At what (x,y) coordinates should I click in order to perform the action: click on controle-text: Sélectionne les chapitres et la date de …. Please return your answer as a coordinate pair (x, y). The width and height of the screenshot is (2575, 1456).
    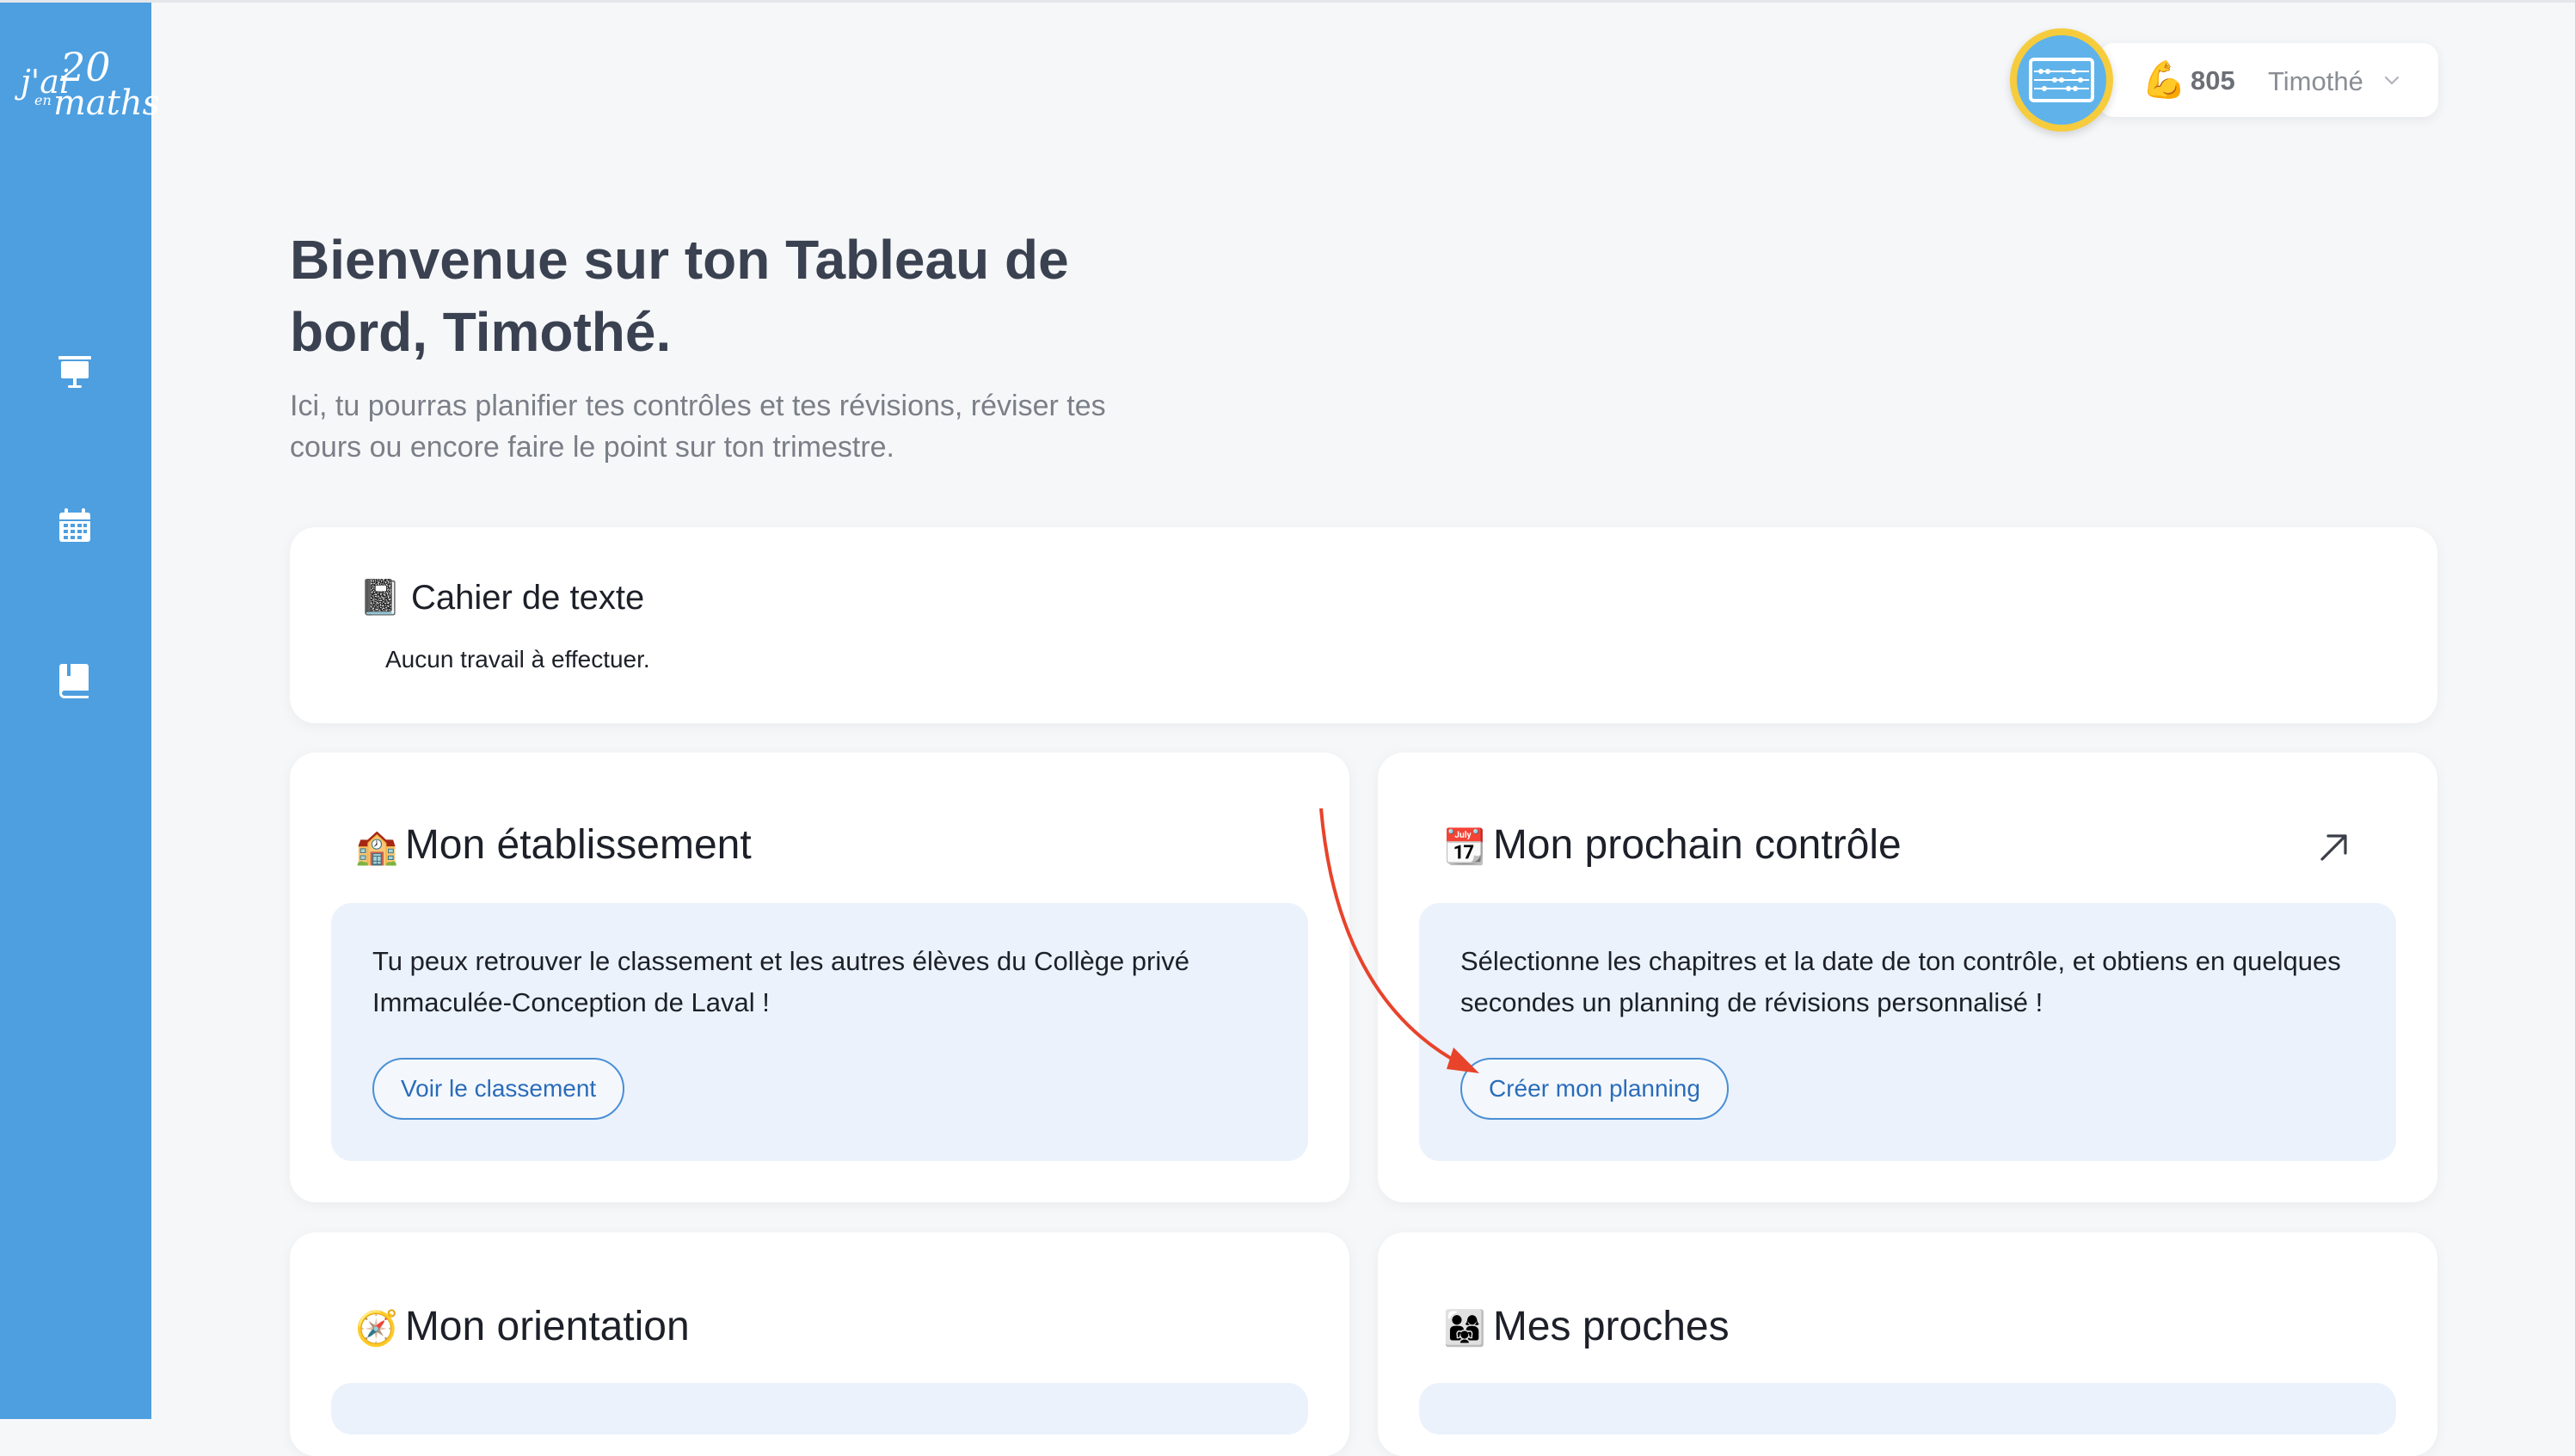
    Looking at the image, I should click on (1900, 982).